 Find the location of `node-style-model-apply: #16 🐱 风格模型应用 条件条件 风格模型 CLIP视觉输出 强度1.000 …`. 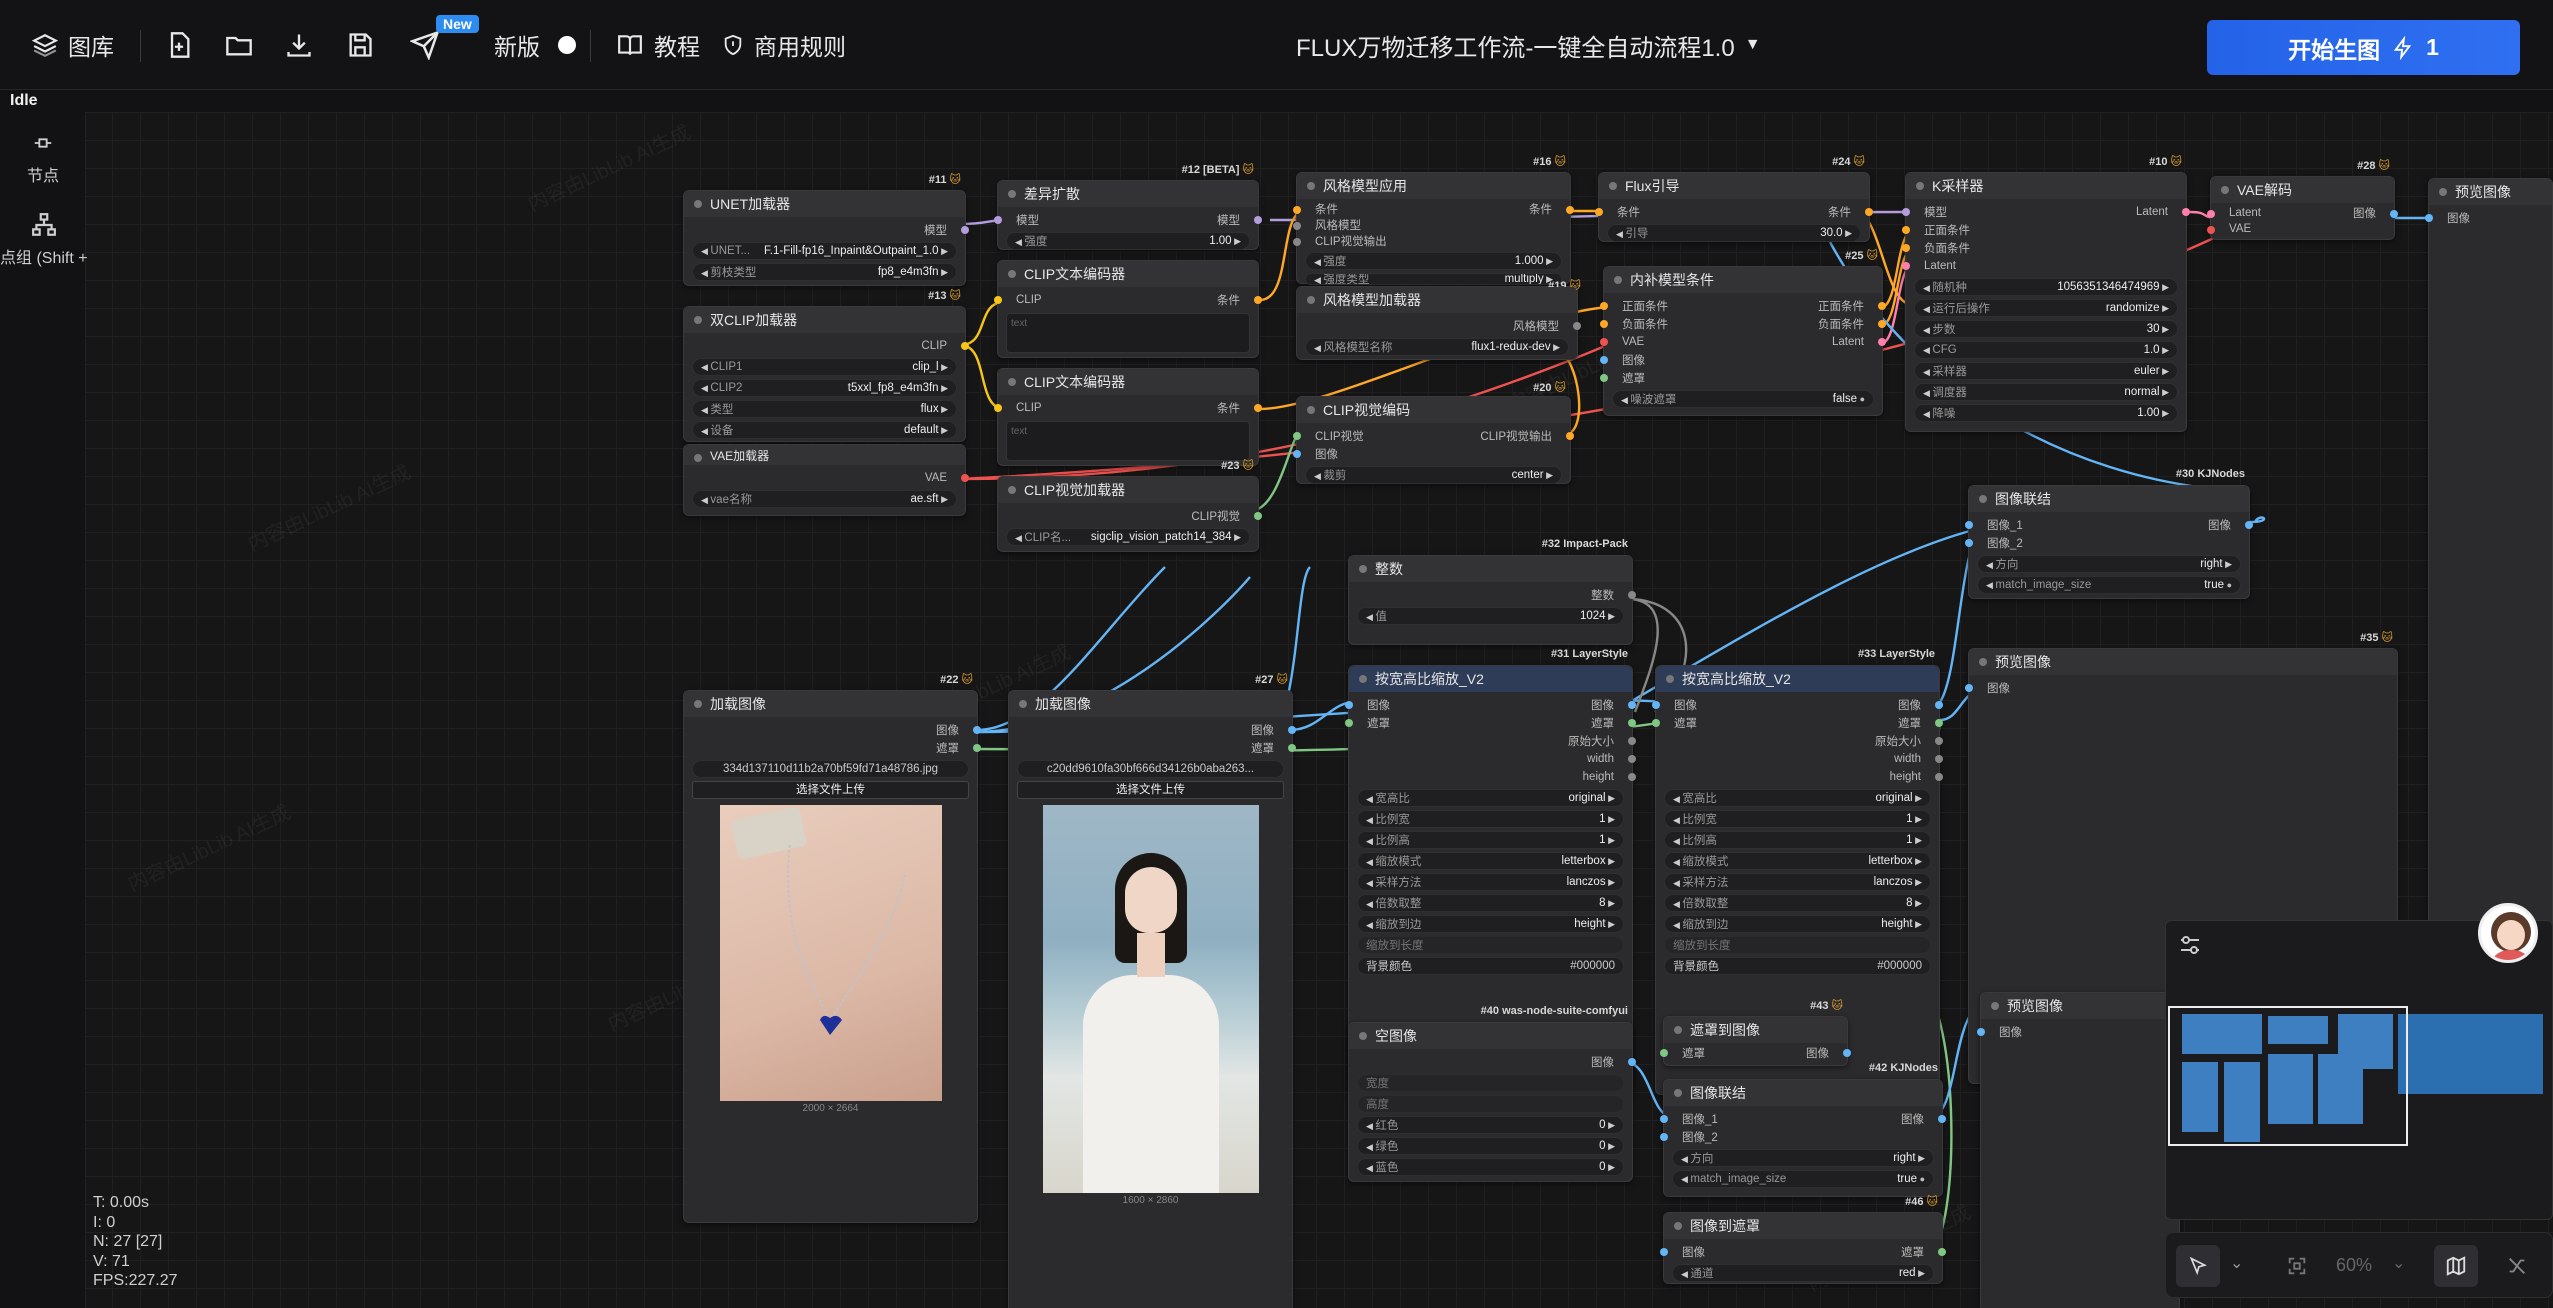

node-style-model-apply: #16 🐱 风格模型应用 条件条件 风格模型 CLIP视觉输出 强度1.000 … is located at coordinates (1433, 220).